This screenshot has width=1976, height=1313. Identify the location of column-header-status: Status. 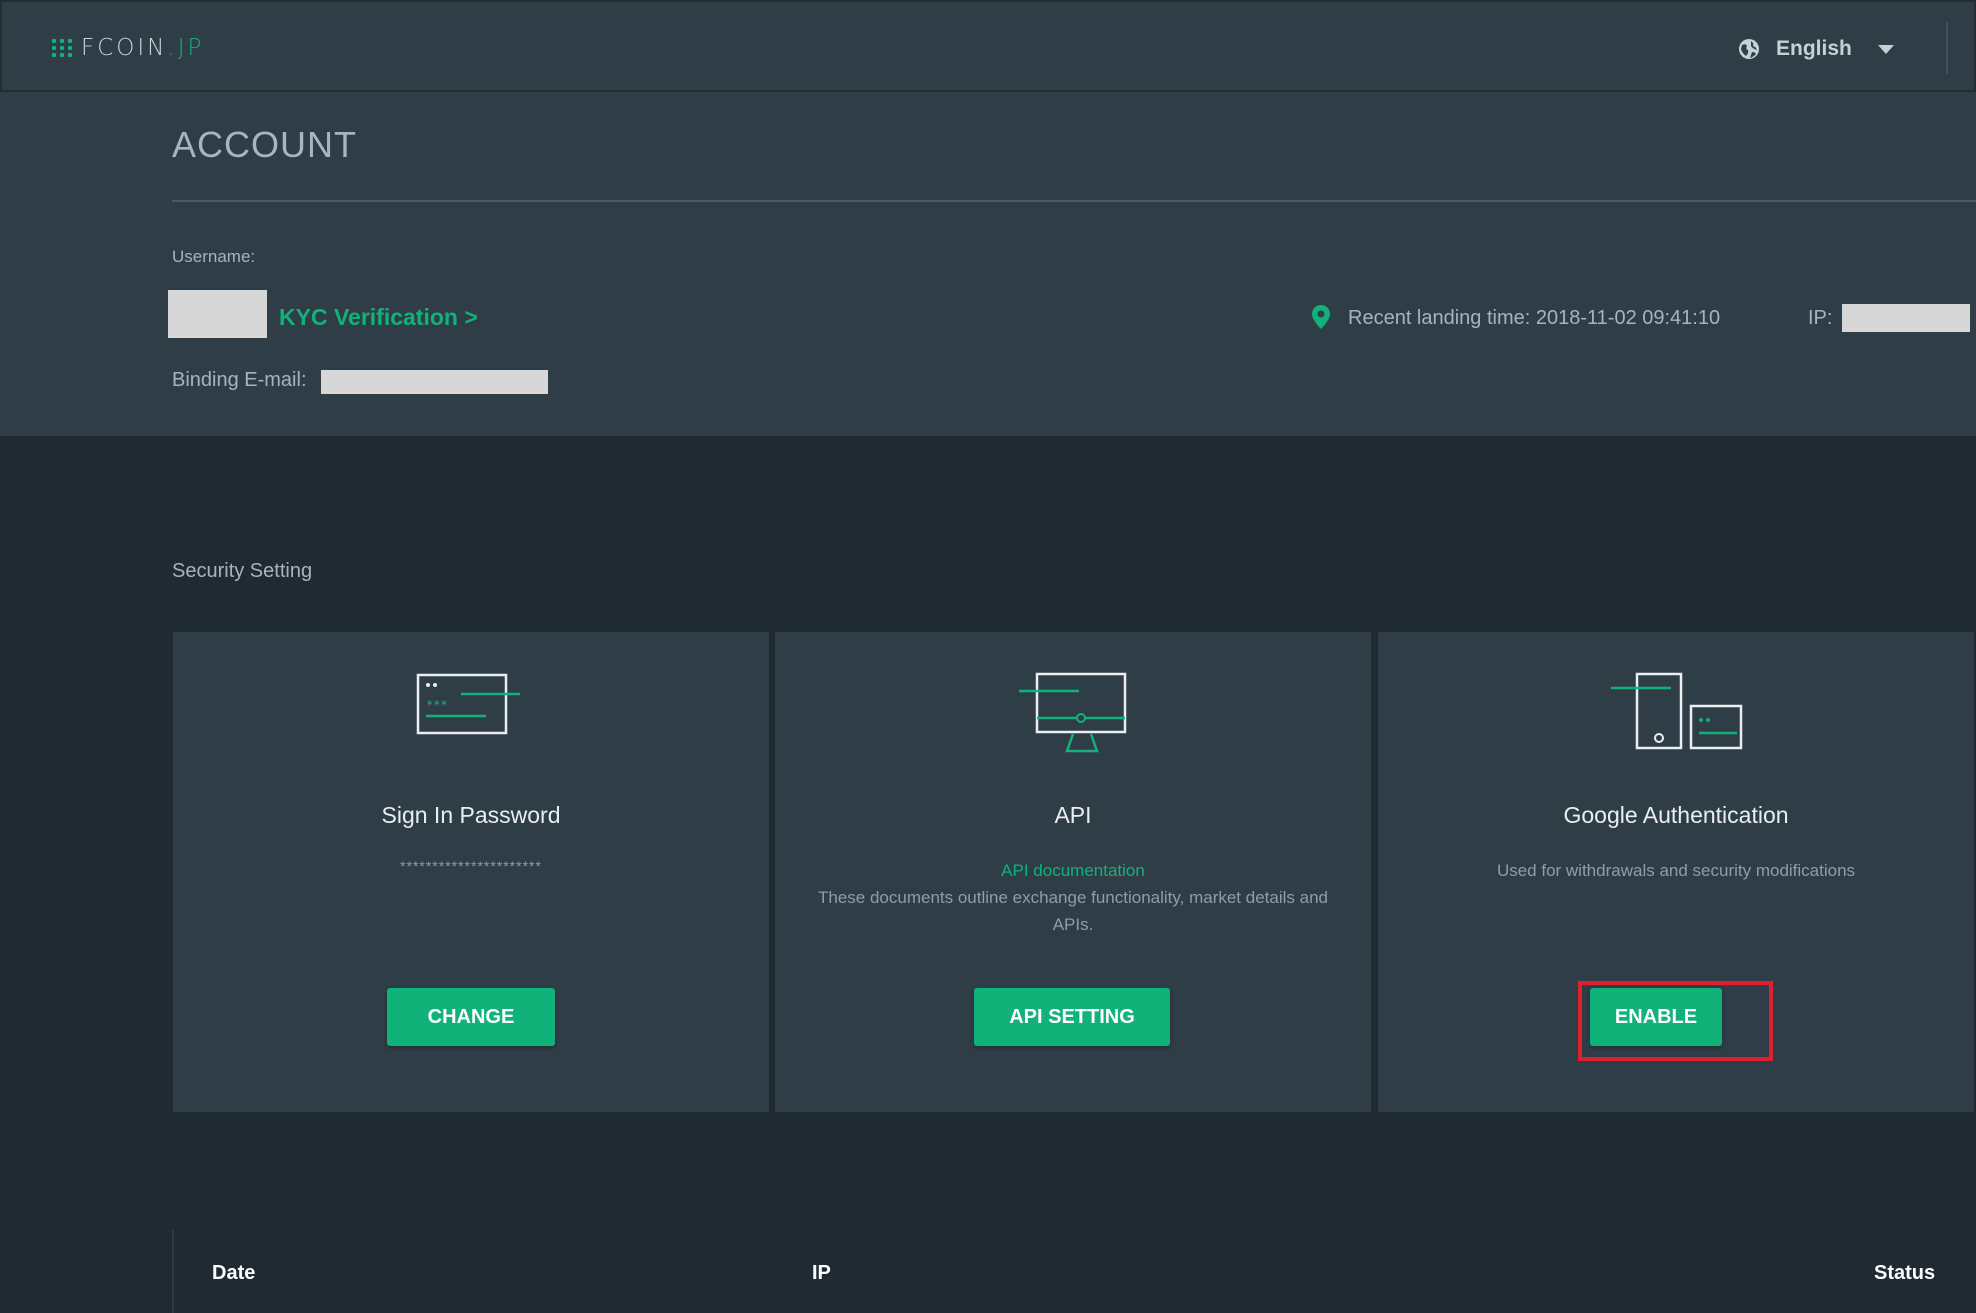
(1905, 1273).